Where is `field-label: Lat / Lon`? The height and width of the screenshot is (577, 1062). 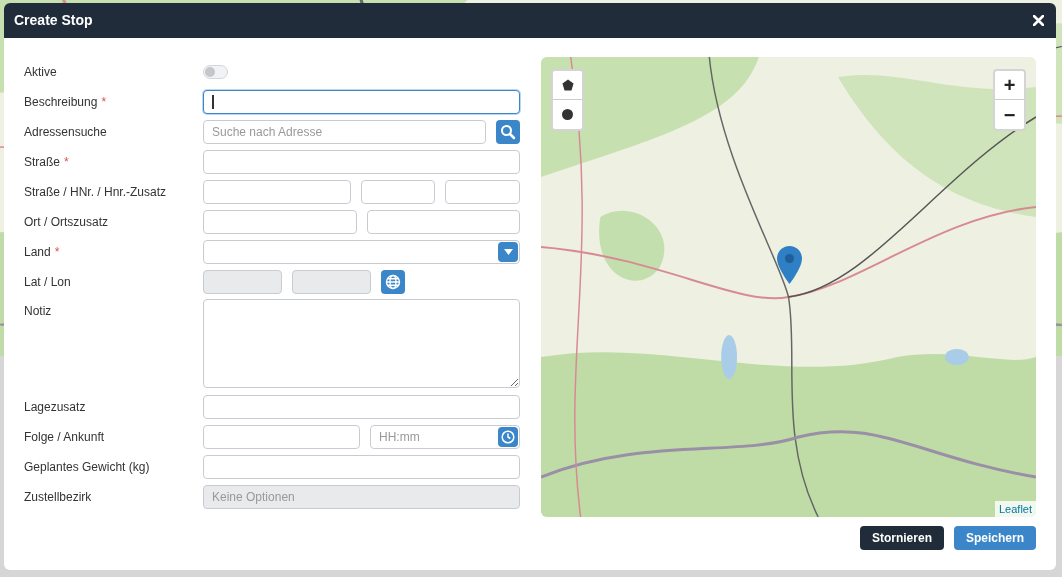 field-label: Lat / Lon is located at coordinates (47, 282).